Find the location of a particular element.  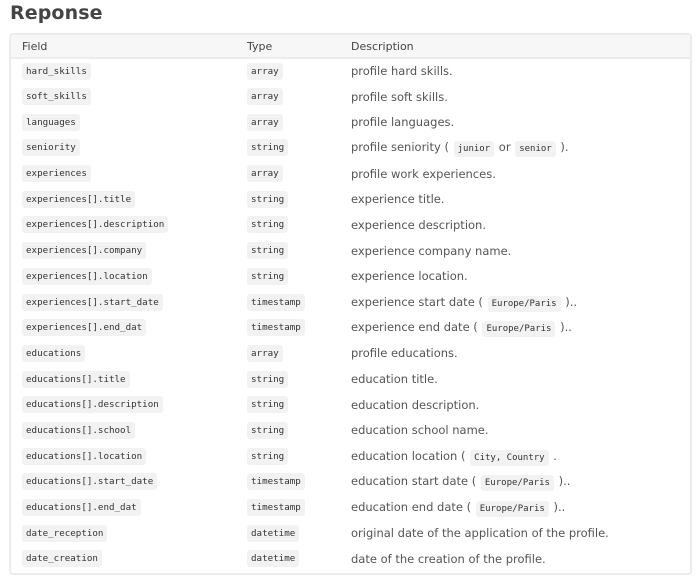

field-cell: educations[].location is located at coordinates (123, 456).